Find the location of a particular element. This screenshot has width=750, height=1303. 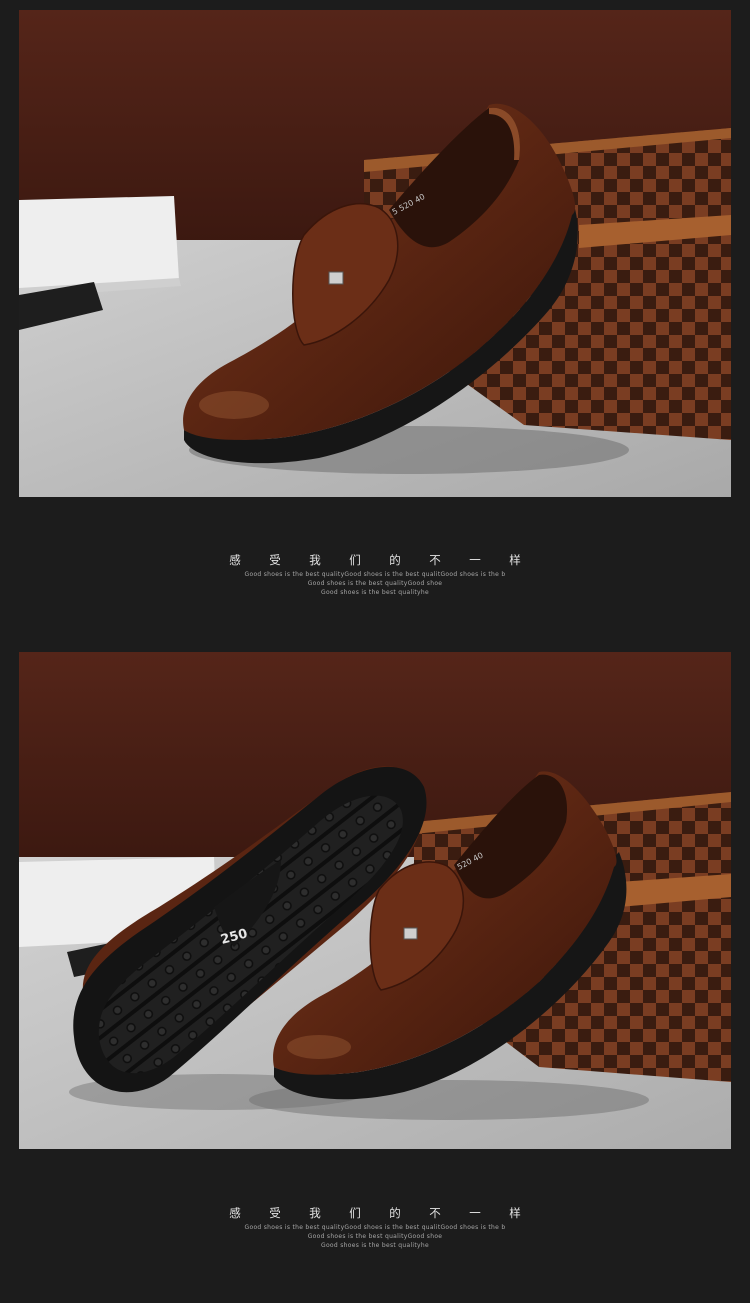

slogan-heading-2: 感受我们的不一样 is located at coordinates (375, 1213).